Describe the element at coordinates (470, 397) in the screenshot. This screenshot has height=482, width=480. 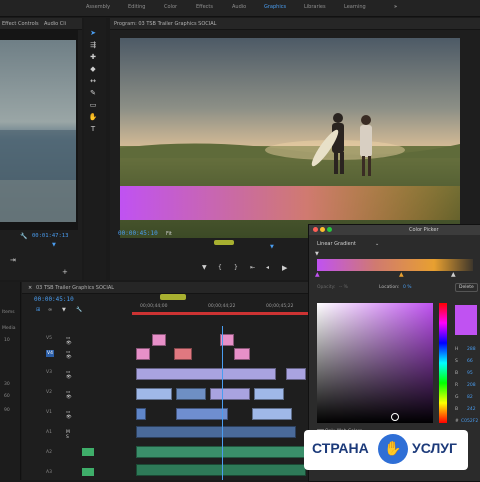
I see `color-field-g-value: 82` at that location.